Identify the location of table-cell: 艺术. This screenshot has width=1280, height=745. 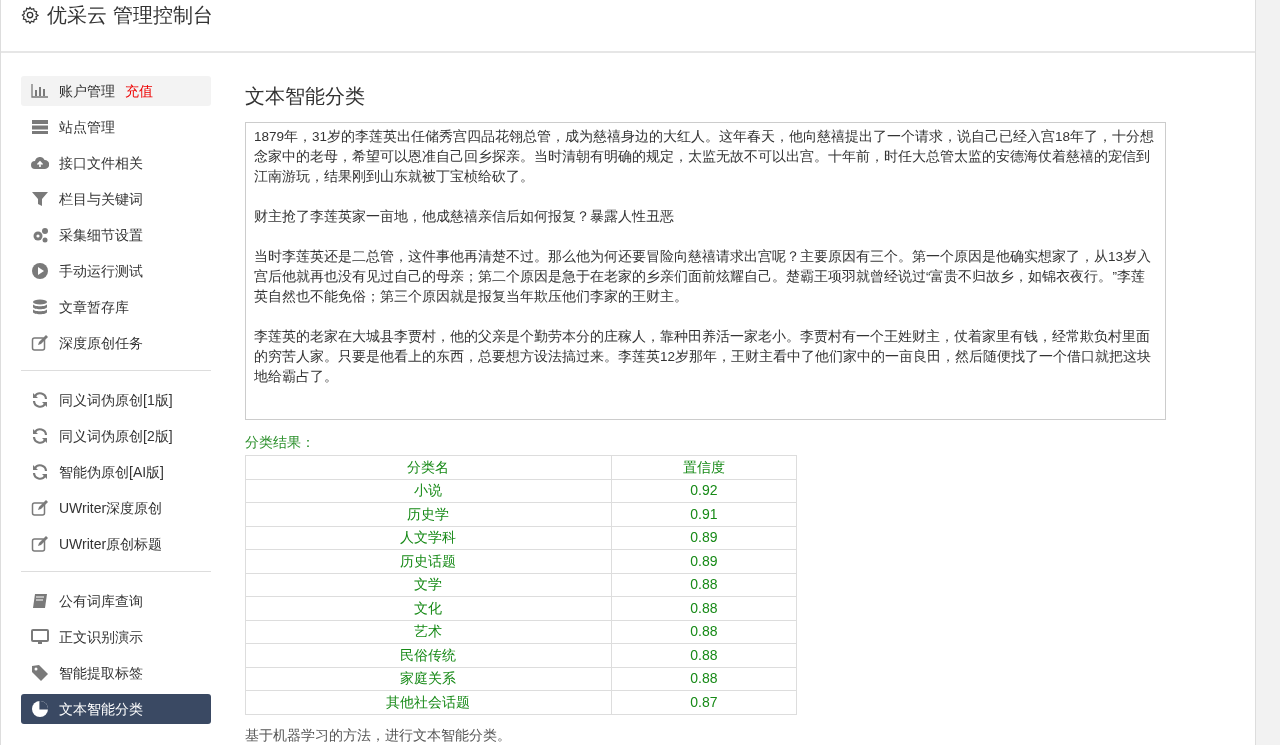
(428, 632).